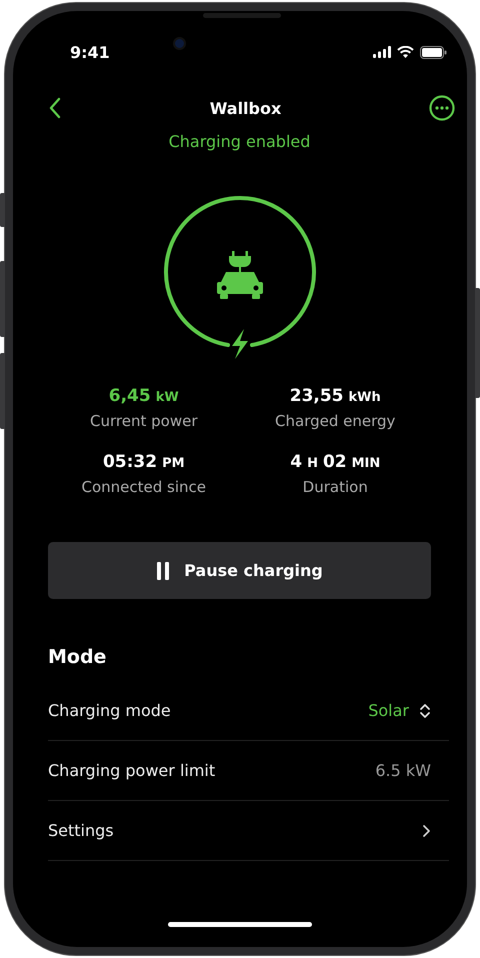 Image resolution: width=480 pixels, height=958 pixels. Describe the element at coordinates (143, 462) in the screenshot. I see `stat-value: 05:32 PM` at that location.